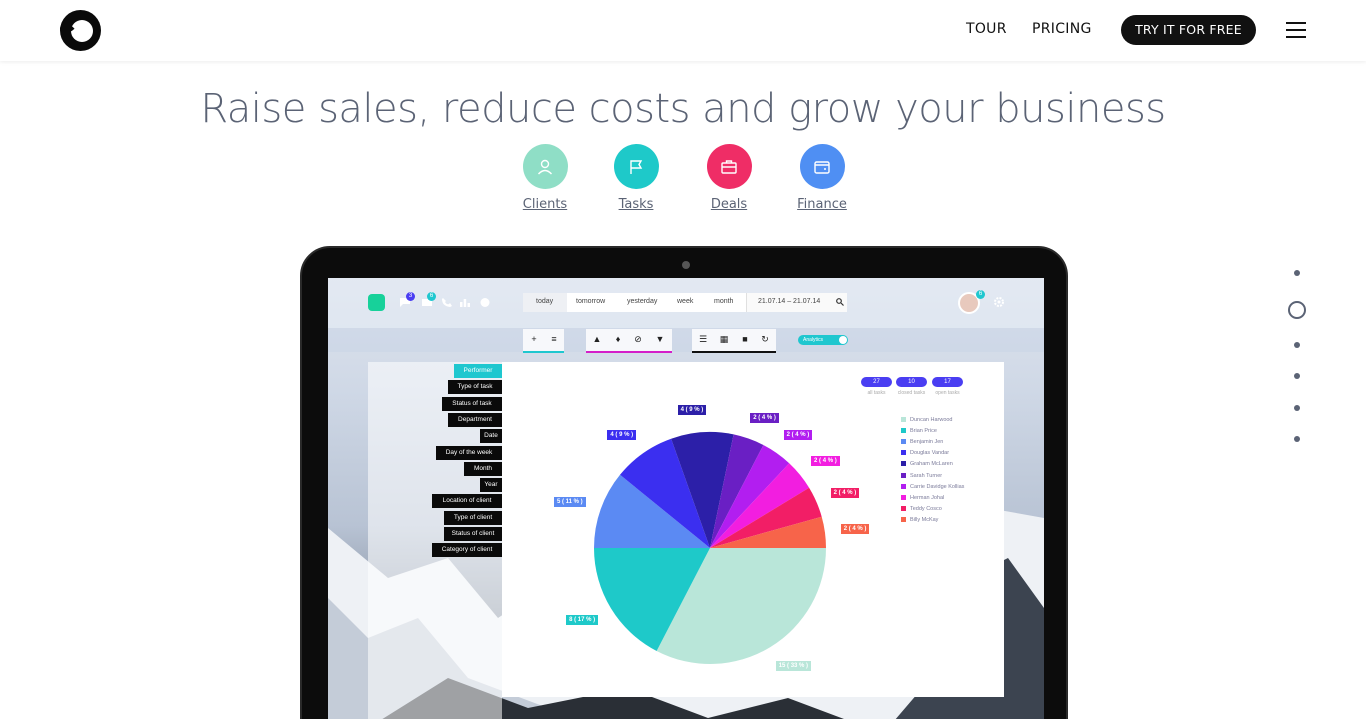 The height and width of the screenshot is (719, 1366). I want to click on feature-label: Deals, so click(729, 204).